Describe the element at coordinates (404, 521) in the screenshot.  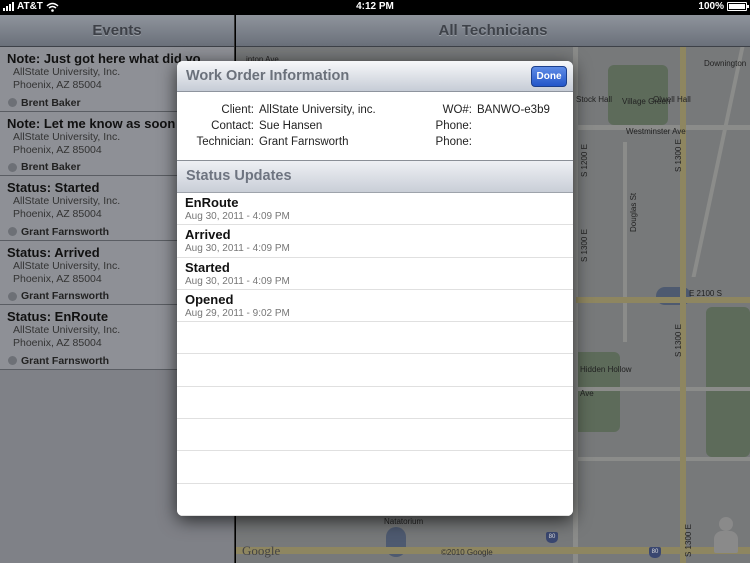
I see `map-label: Natatorium` at that location.